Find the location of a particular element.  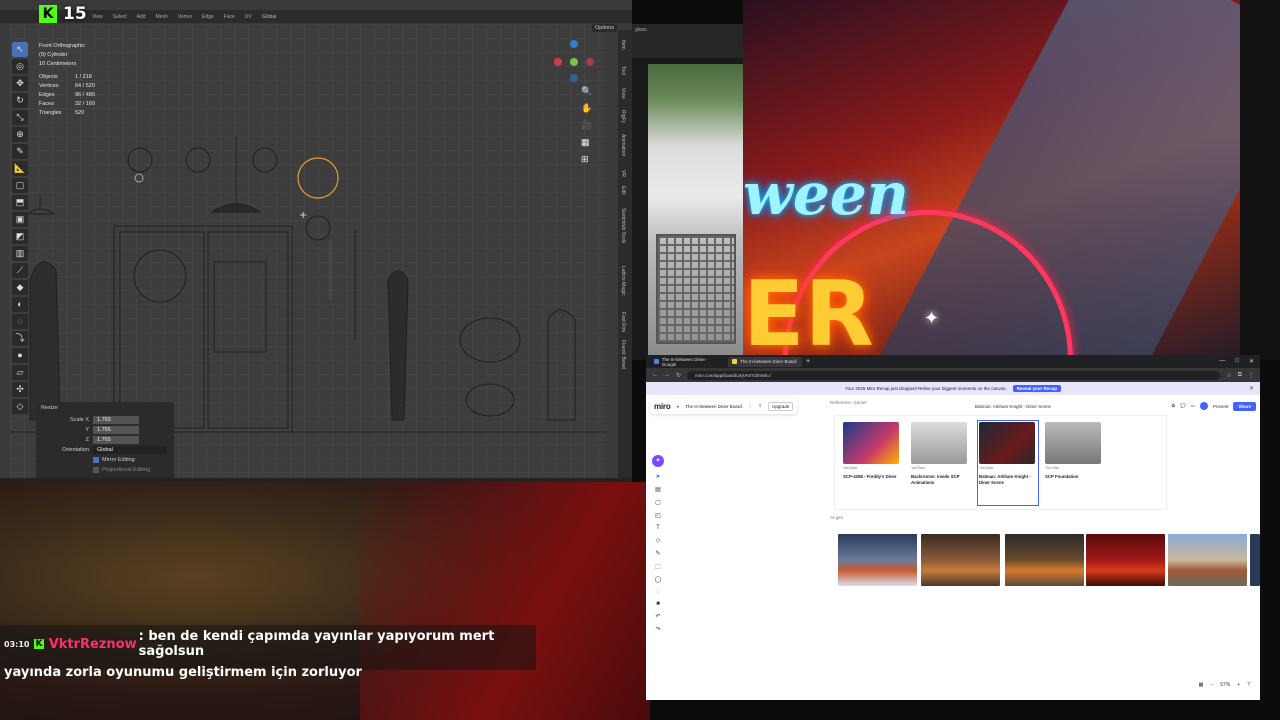

zoom-in-icon: + is located at coordinates (1238, 685).